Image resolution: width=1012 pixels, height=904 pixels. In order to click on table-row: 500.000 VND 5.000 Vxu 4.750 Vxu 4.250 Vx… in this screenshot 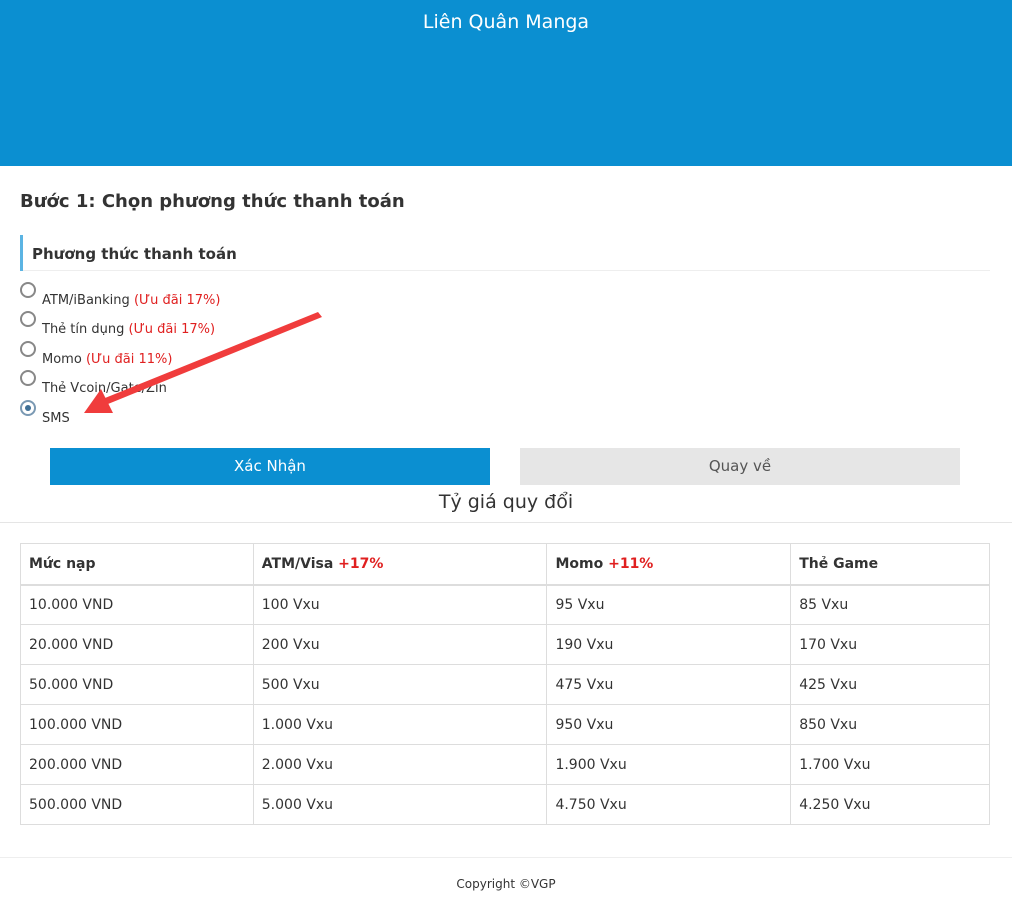, I will do `click(505, 804)`.